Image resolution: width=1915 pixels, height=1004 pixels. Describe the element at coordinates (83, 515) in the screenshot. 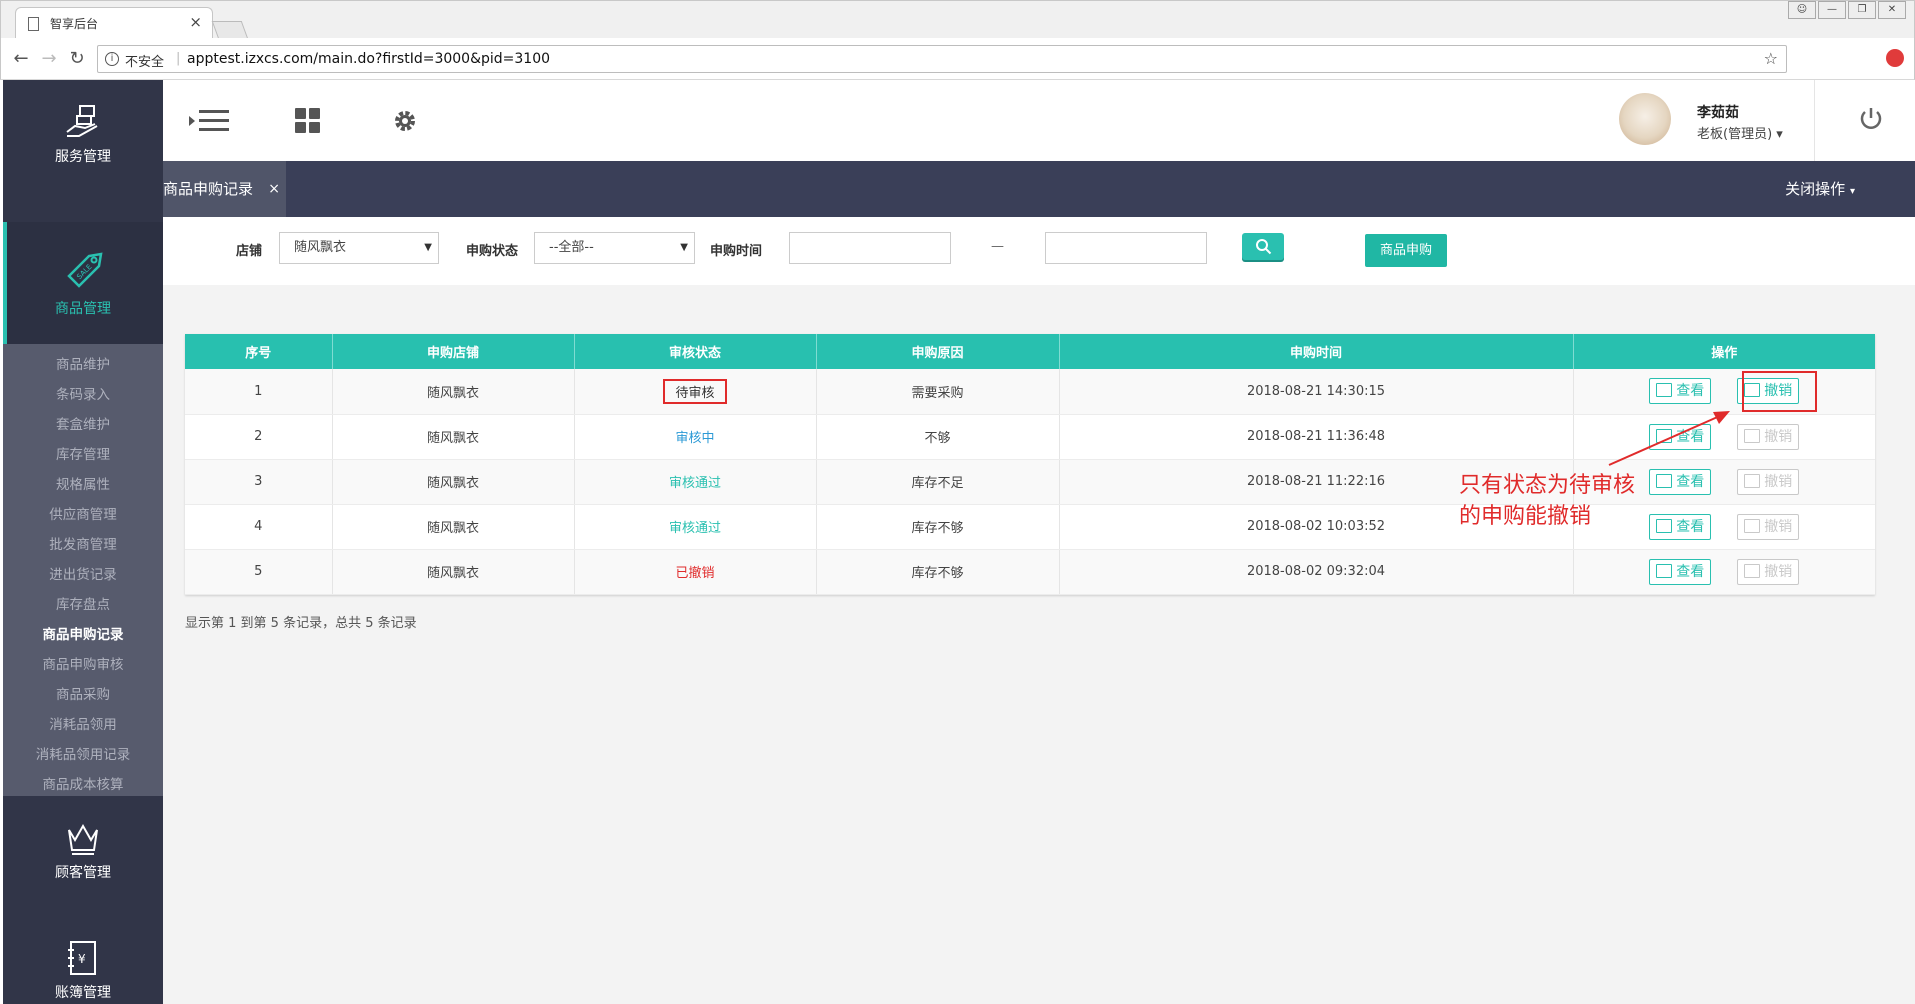

I see `submenu-item: 供应商管理` at that location.